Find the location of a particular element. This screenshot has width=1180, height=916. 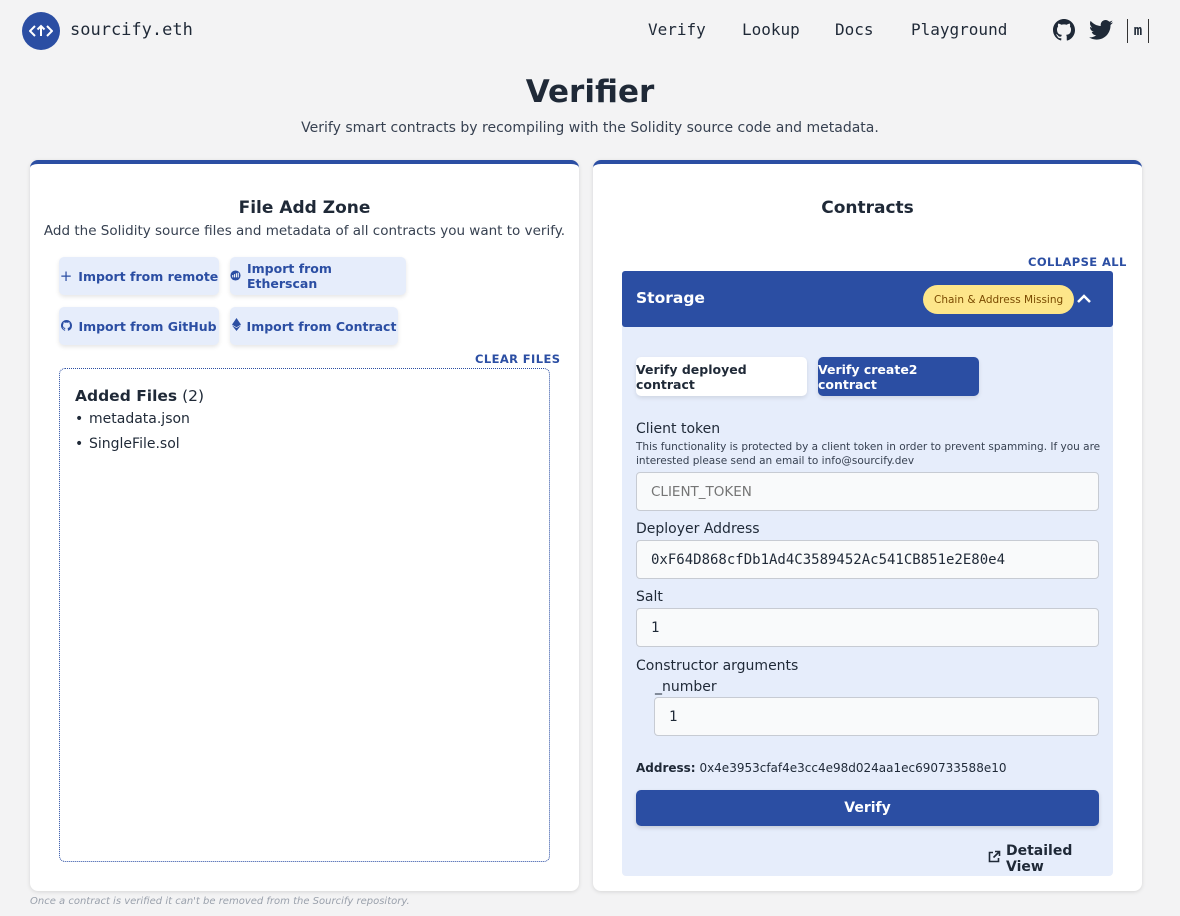

contract-accordion-header: Storage Chain & Address Missing is located at coordinates (867, 299).